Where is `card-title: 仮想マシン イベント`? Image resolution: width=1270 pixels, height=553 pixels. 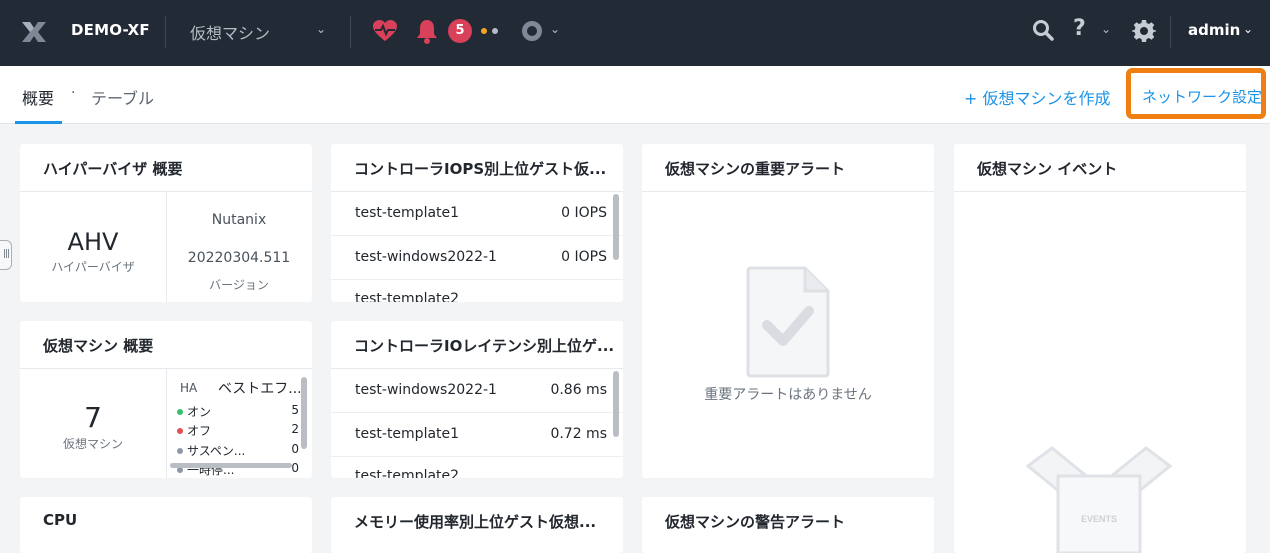
card-title: 仮想マシン イベント is located at coordinates (1047, 169).